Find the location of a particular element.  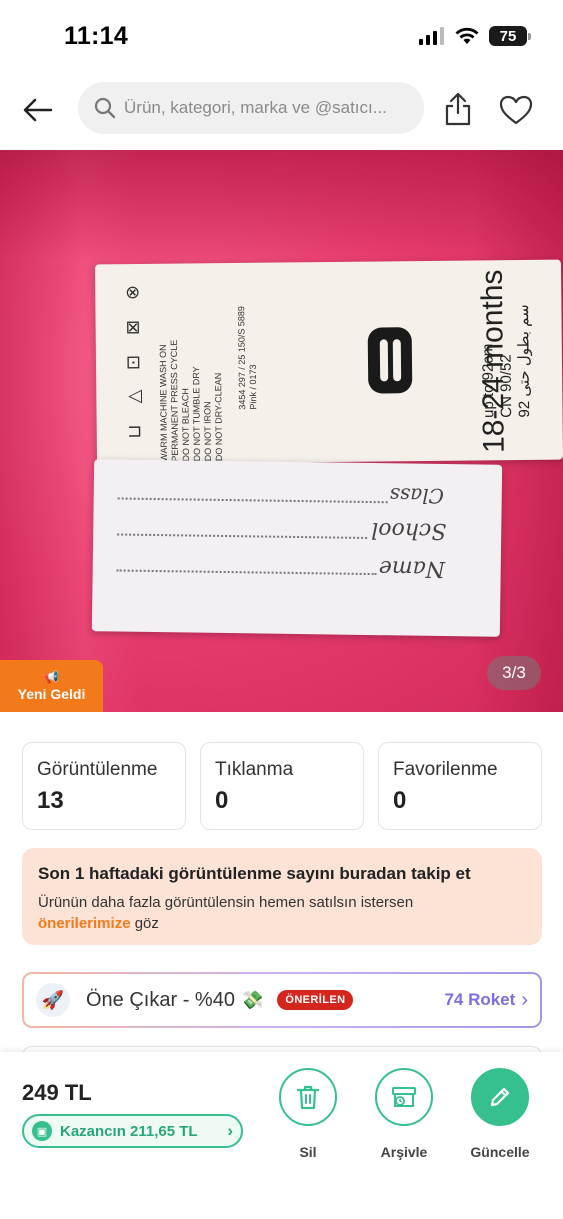

share-button is located at coordinates (458, 109).